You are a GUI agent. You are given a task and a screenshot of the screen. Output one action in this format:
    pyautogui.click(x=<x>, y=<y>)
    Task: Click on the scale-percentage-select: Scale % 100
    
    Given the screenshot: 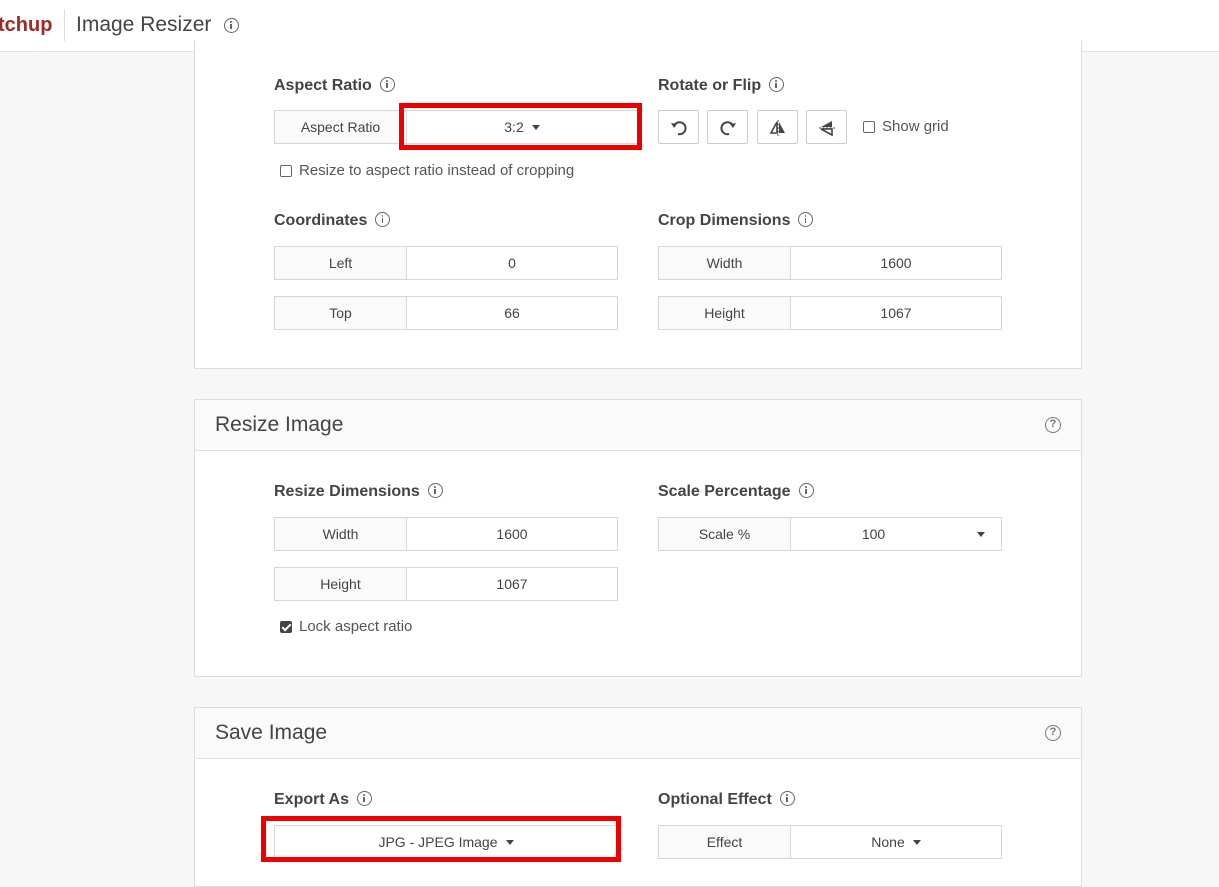 What is the action you would take?
    pyautogui.click(x=830, y=534)
    